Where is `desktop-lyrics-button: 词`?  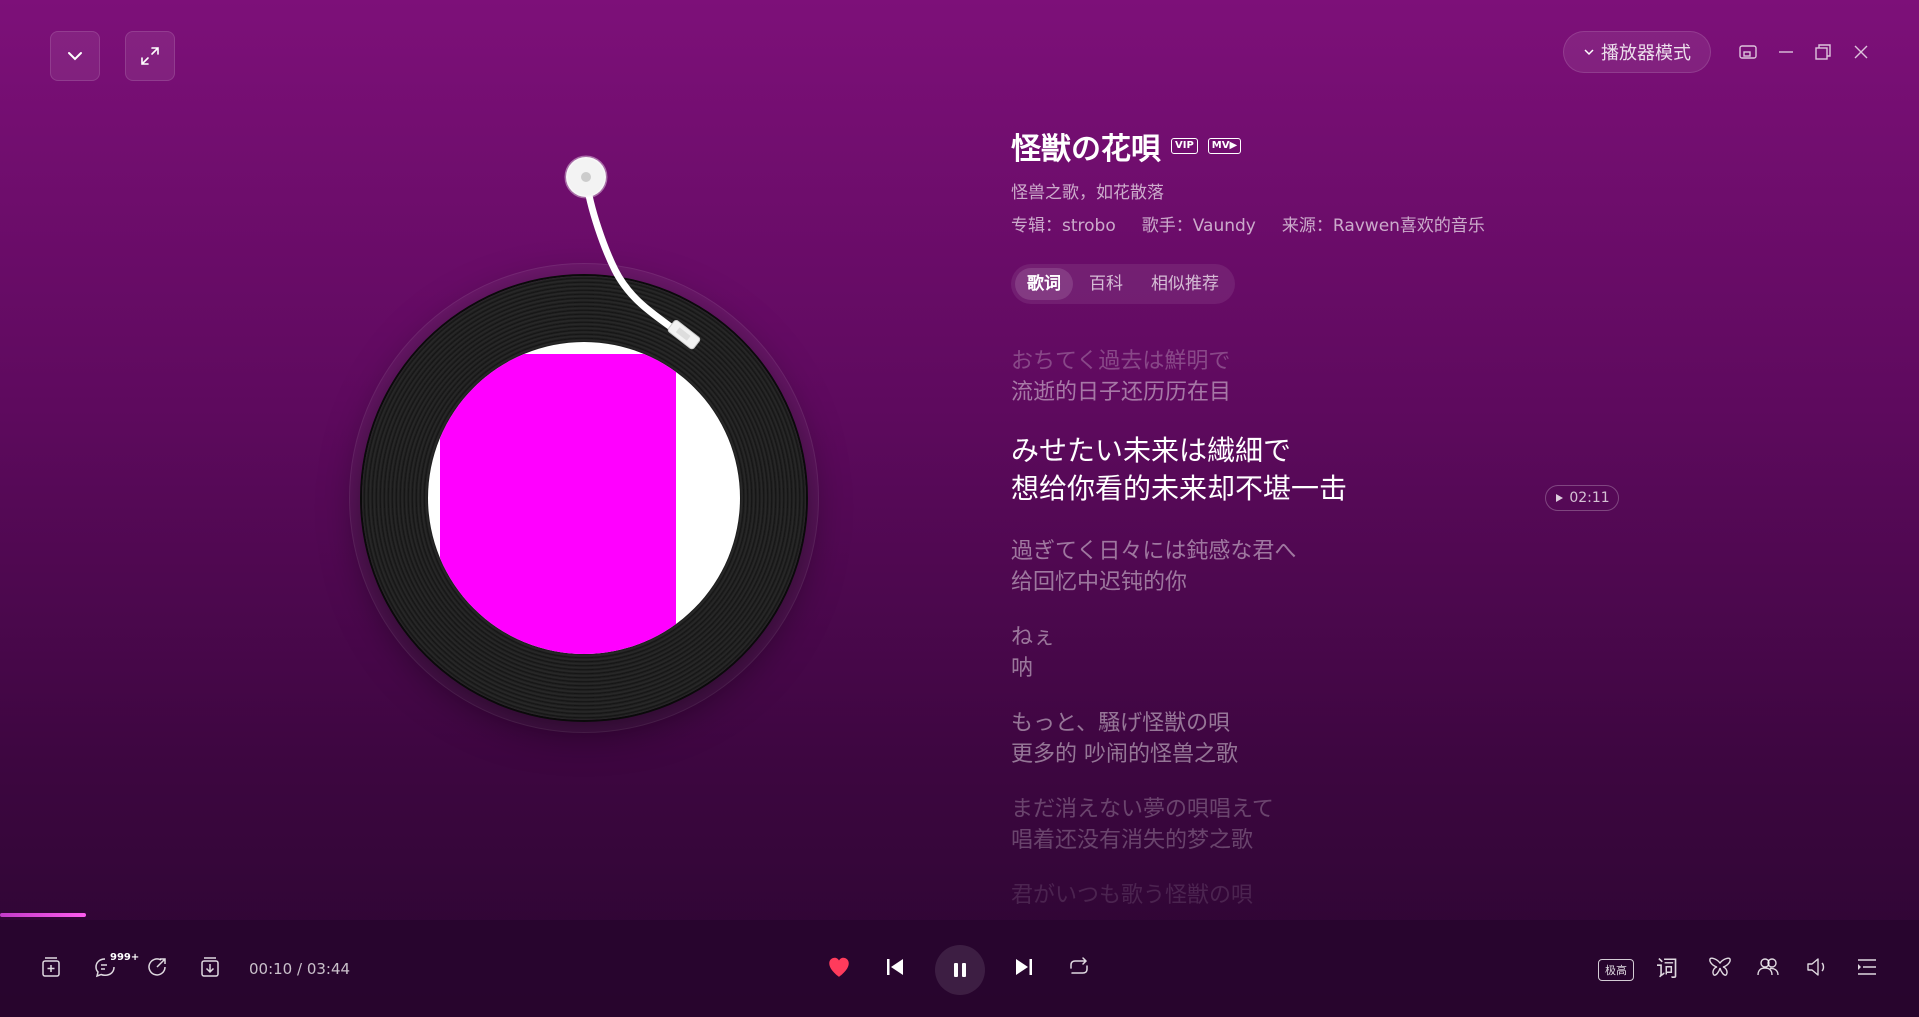 desktop-lyrics-button: 词 is located at coordinates (1667, 967).